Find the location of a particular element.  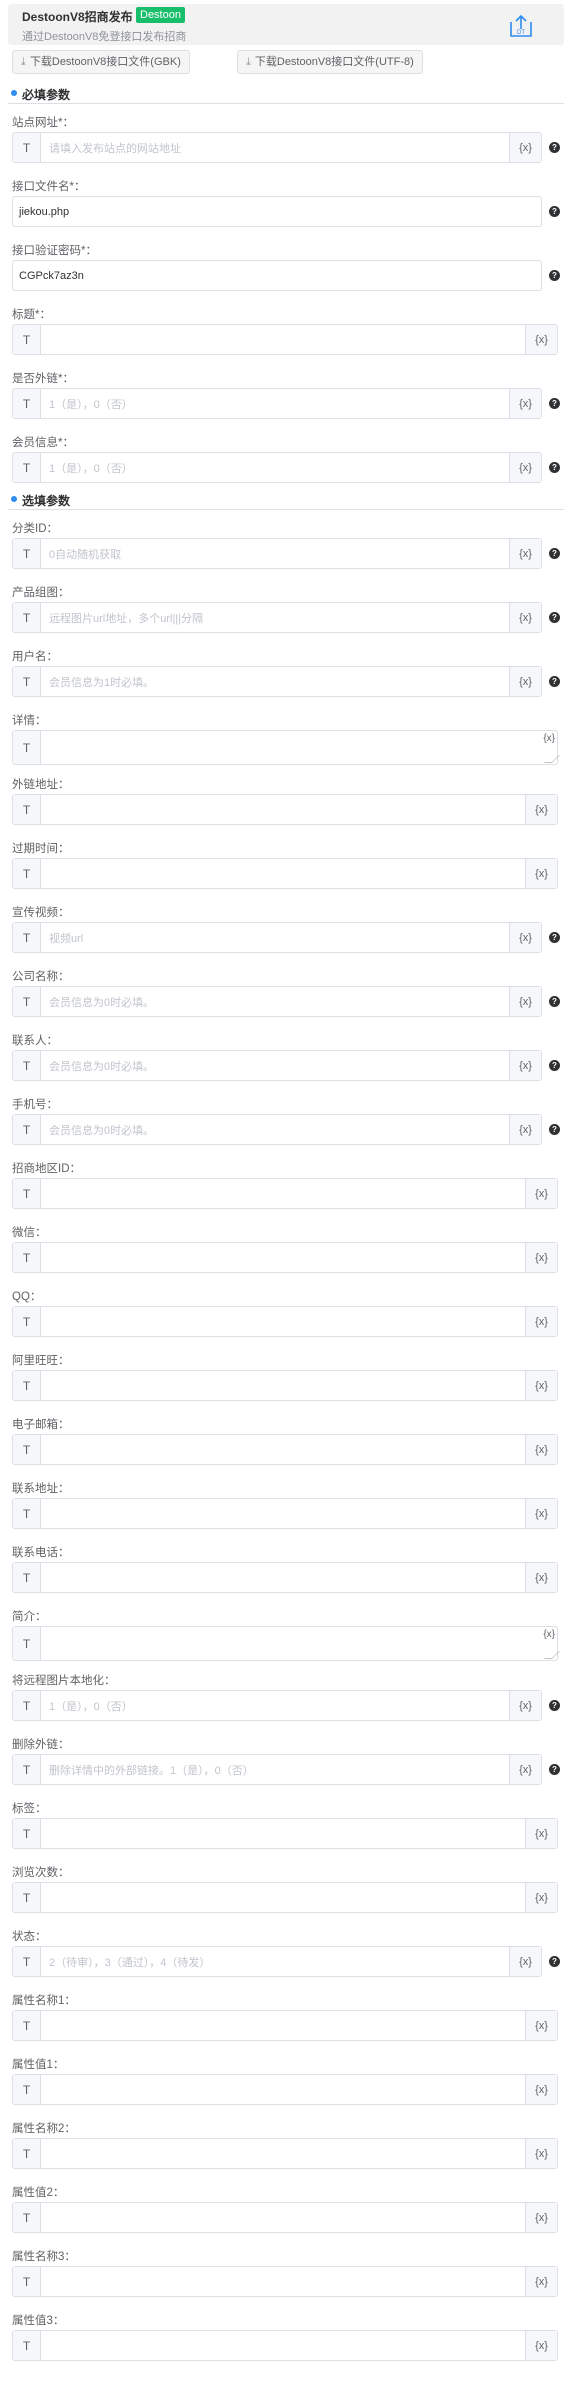

input-field: T 视频url {x} is located at coordinates (277, 937).